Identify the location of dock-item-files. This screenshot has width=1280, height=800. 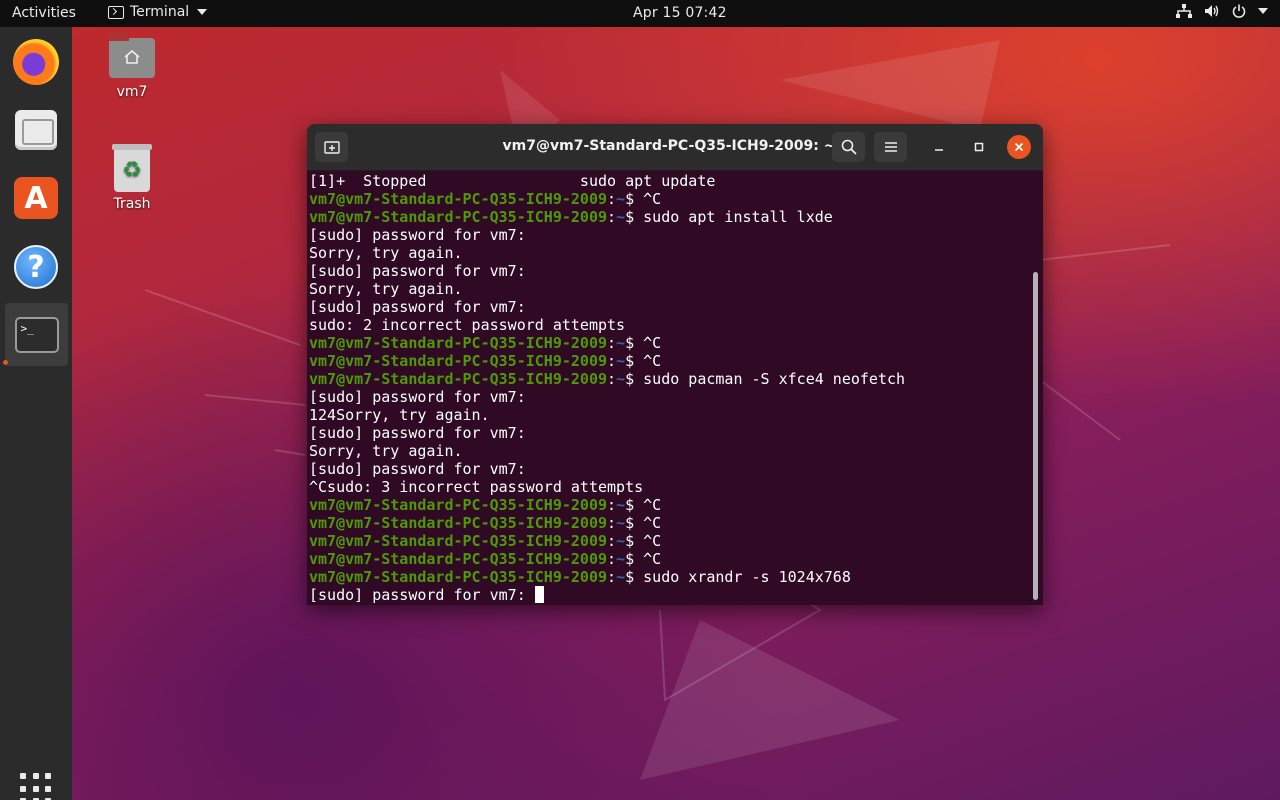
(36, 130).